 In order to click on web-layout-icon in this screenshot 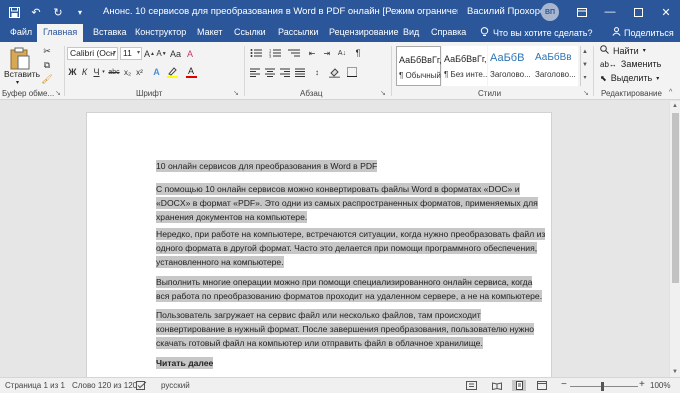, I will do `click(542, 385)`.